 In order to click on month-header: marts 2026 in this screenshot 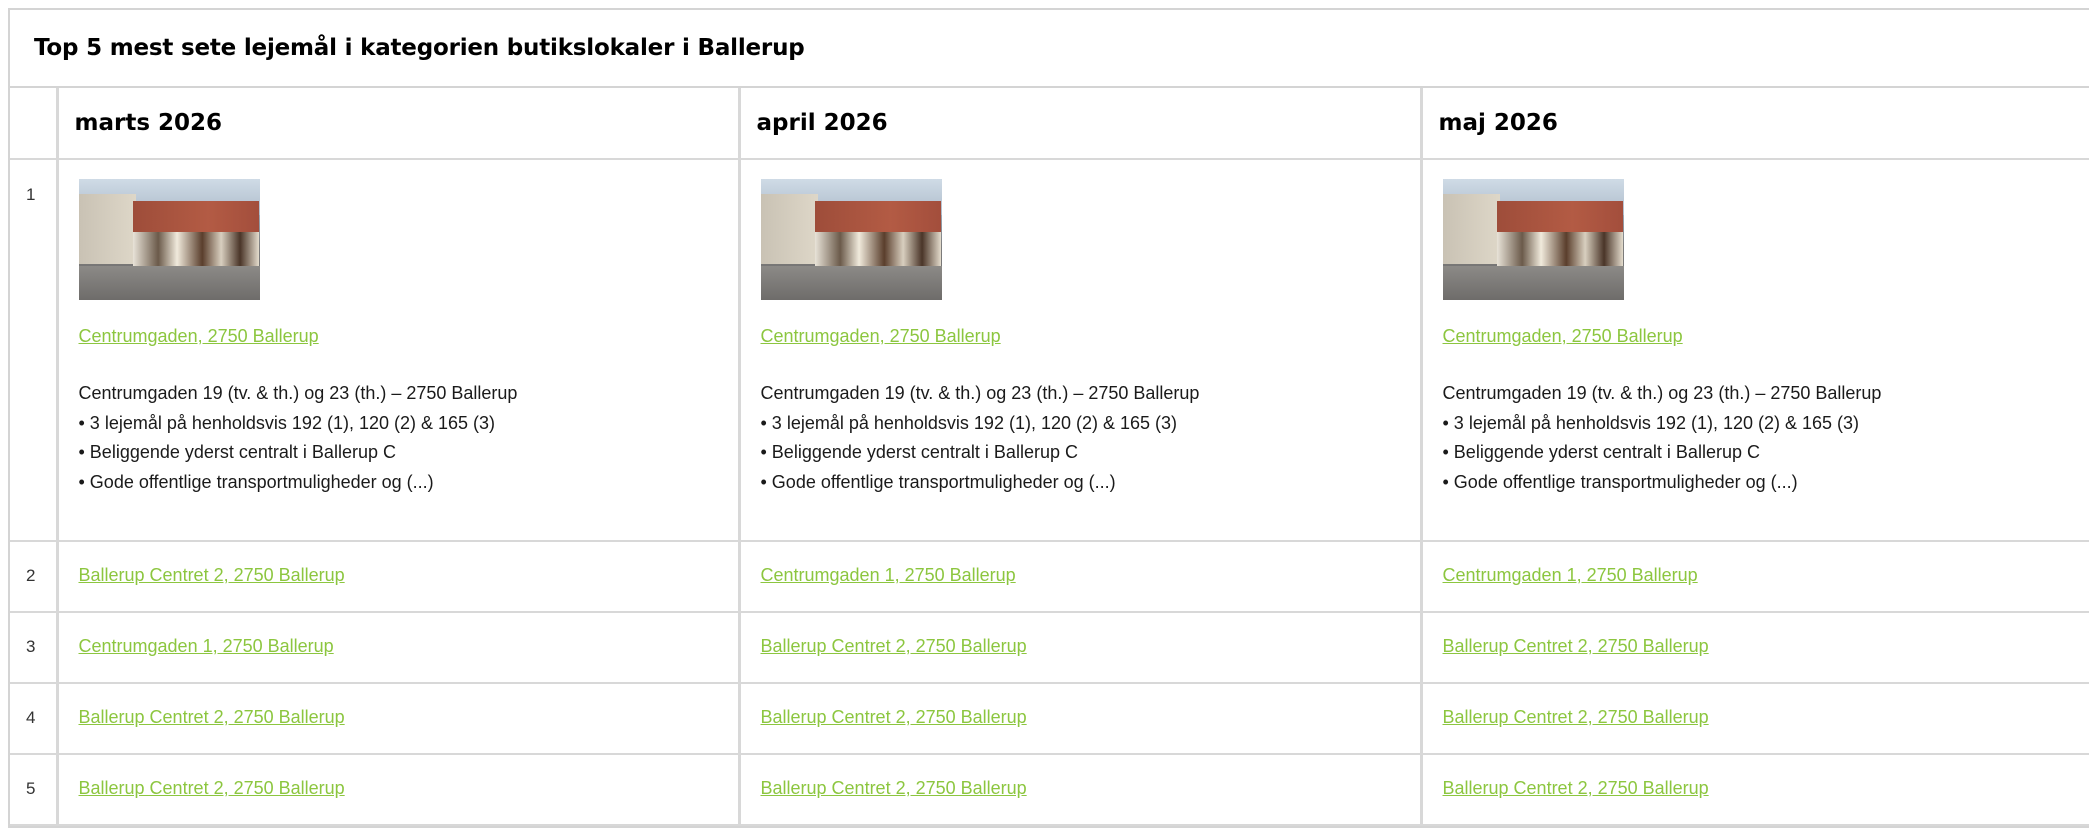, I will do `click(398, 123)`.